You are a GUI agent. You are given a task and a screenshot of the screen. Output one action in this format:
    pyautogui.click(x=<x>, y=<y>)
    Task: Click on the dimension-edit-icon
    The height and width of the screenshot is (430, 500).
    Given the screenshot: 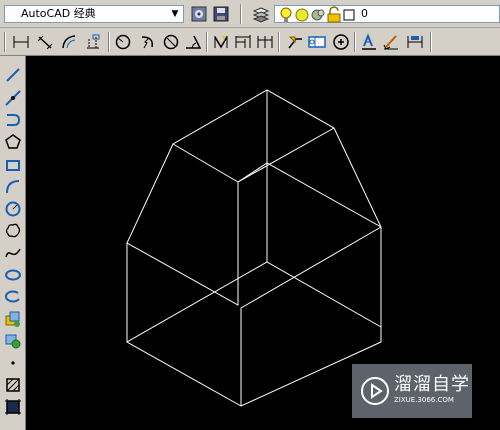 What is the action you would take?
    pyautogui.click(x=369, y=42)
    